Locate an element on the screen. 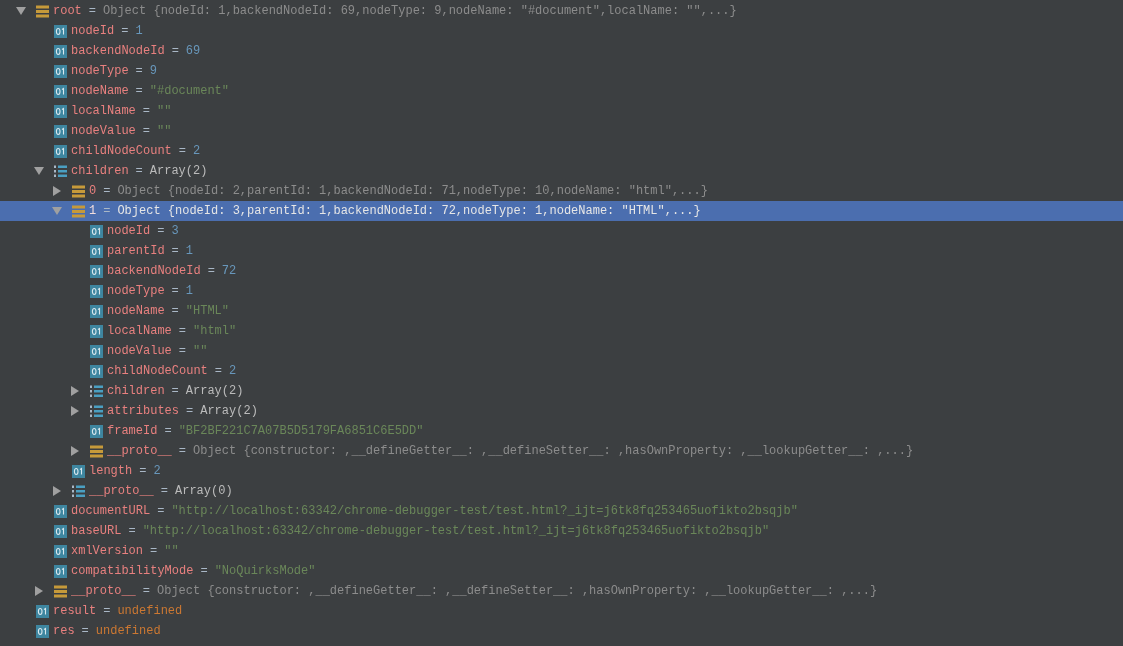 This screenshot has width=1123, height=646. variable-name: length is located at coordinates (111, 471).